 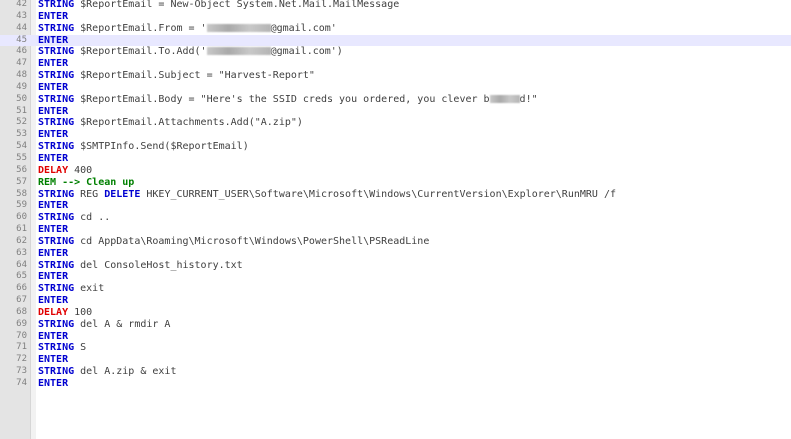 I want to click on line-number: 69, so click(x=21, y=323).